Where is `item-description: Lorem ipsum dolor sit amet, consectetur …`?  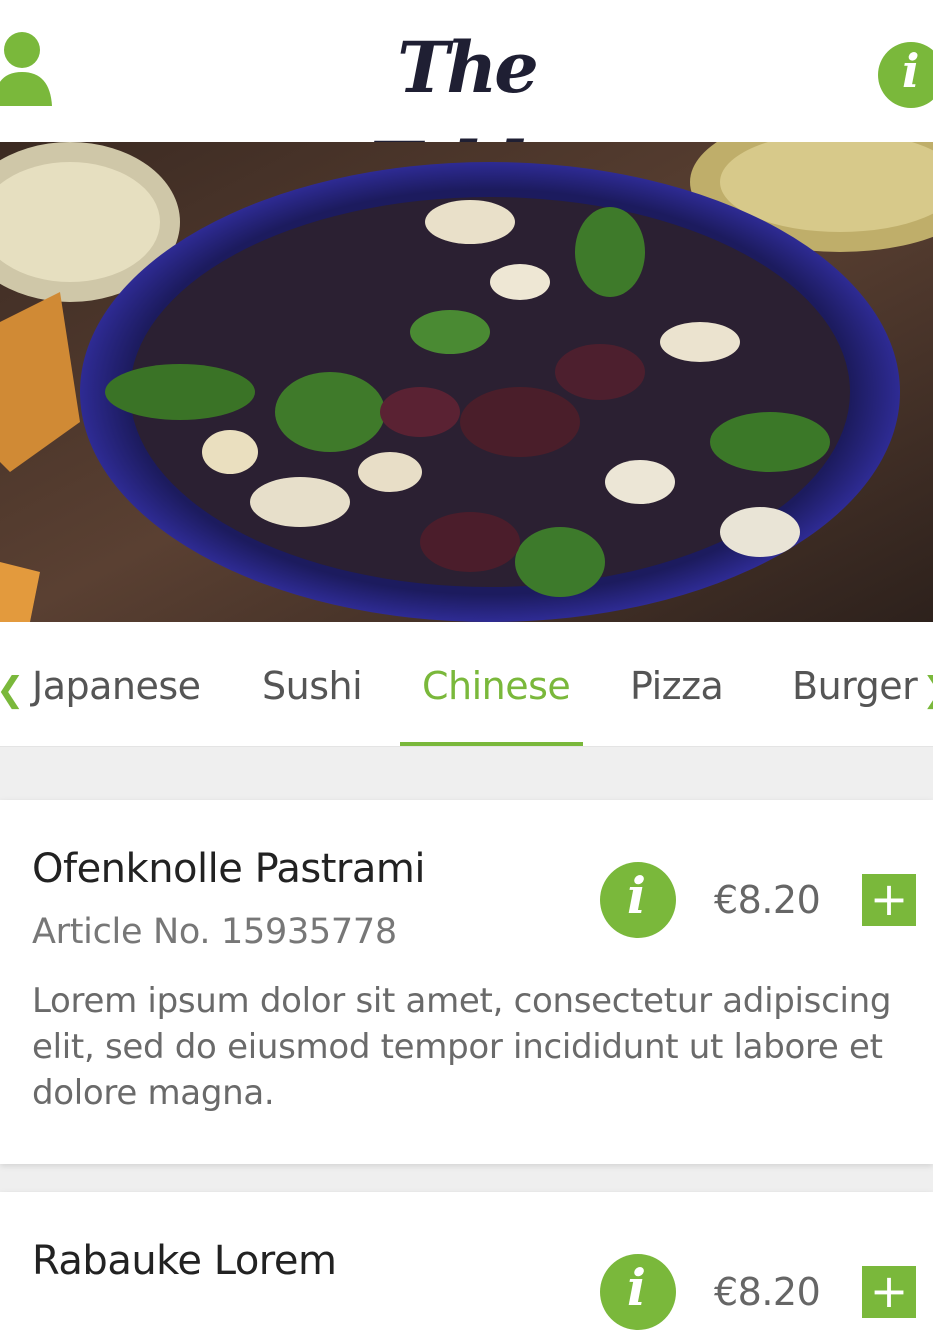
item-description: Lorem ipsum dolor sit amet, consectetur … is located at coordinates (462, 1047).